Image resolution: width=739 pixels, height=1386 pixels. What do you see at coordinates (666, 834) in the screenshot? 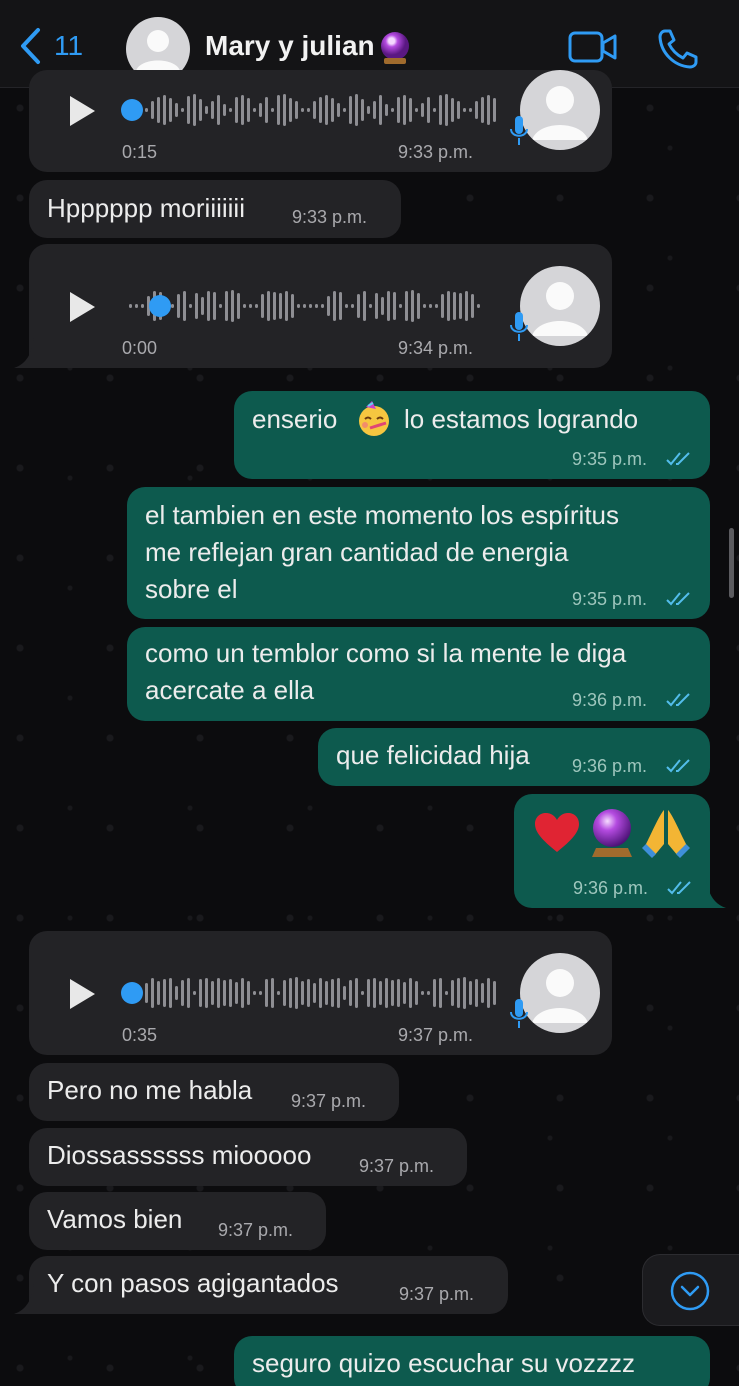
I see `folded-hands-icon` at bounding box center [666, 834].